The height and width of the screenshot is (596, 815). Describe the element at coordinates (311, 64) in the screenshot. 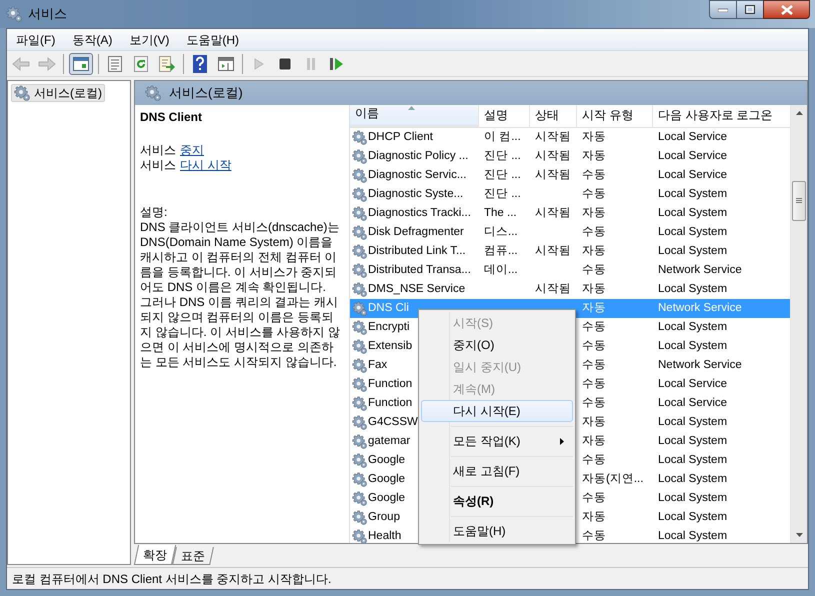

I see `pause-icon` at that location.